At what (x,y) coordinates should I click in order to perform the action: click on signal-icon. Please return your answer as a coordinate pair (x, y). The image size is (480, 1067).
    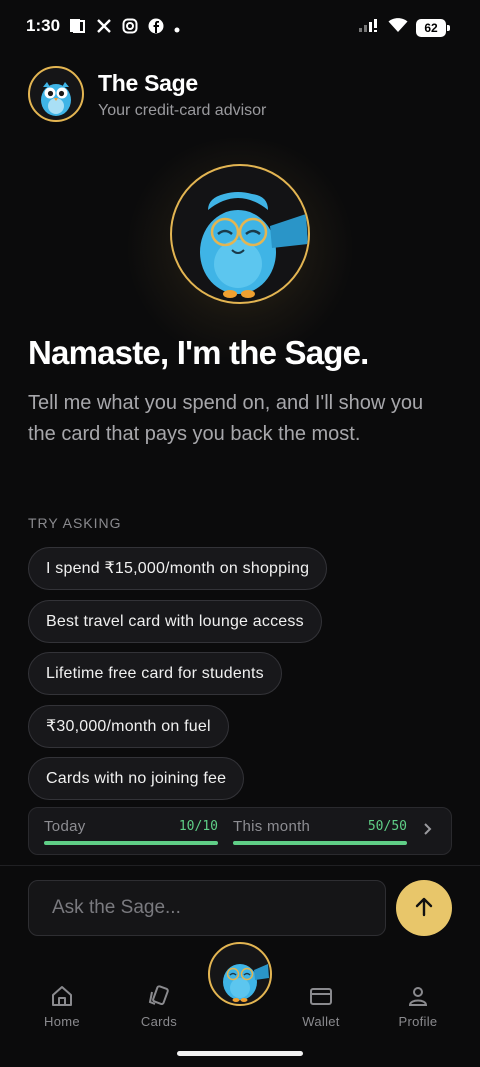
    Looking at the image, I should click on (369, 27).